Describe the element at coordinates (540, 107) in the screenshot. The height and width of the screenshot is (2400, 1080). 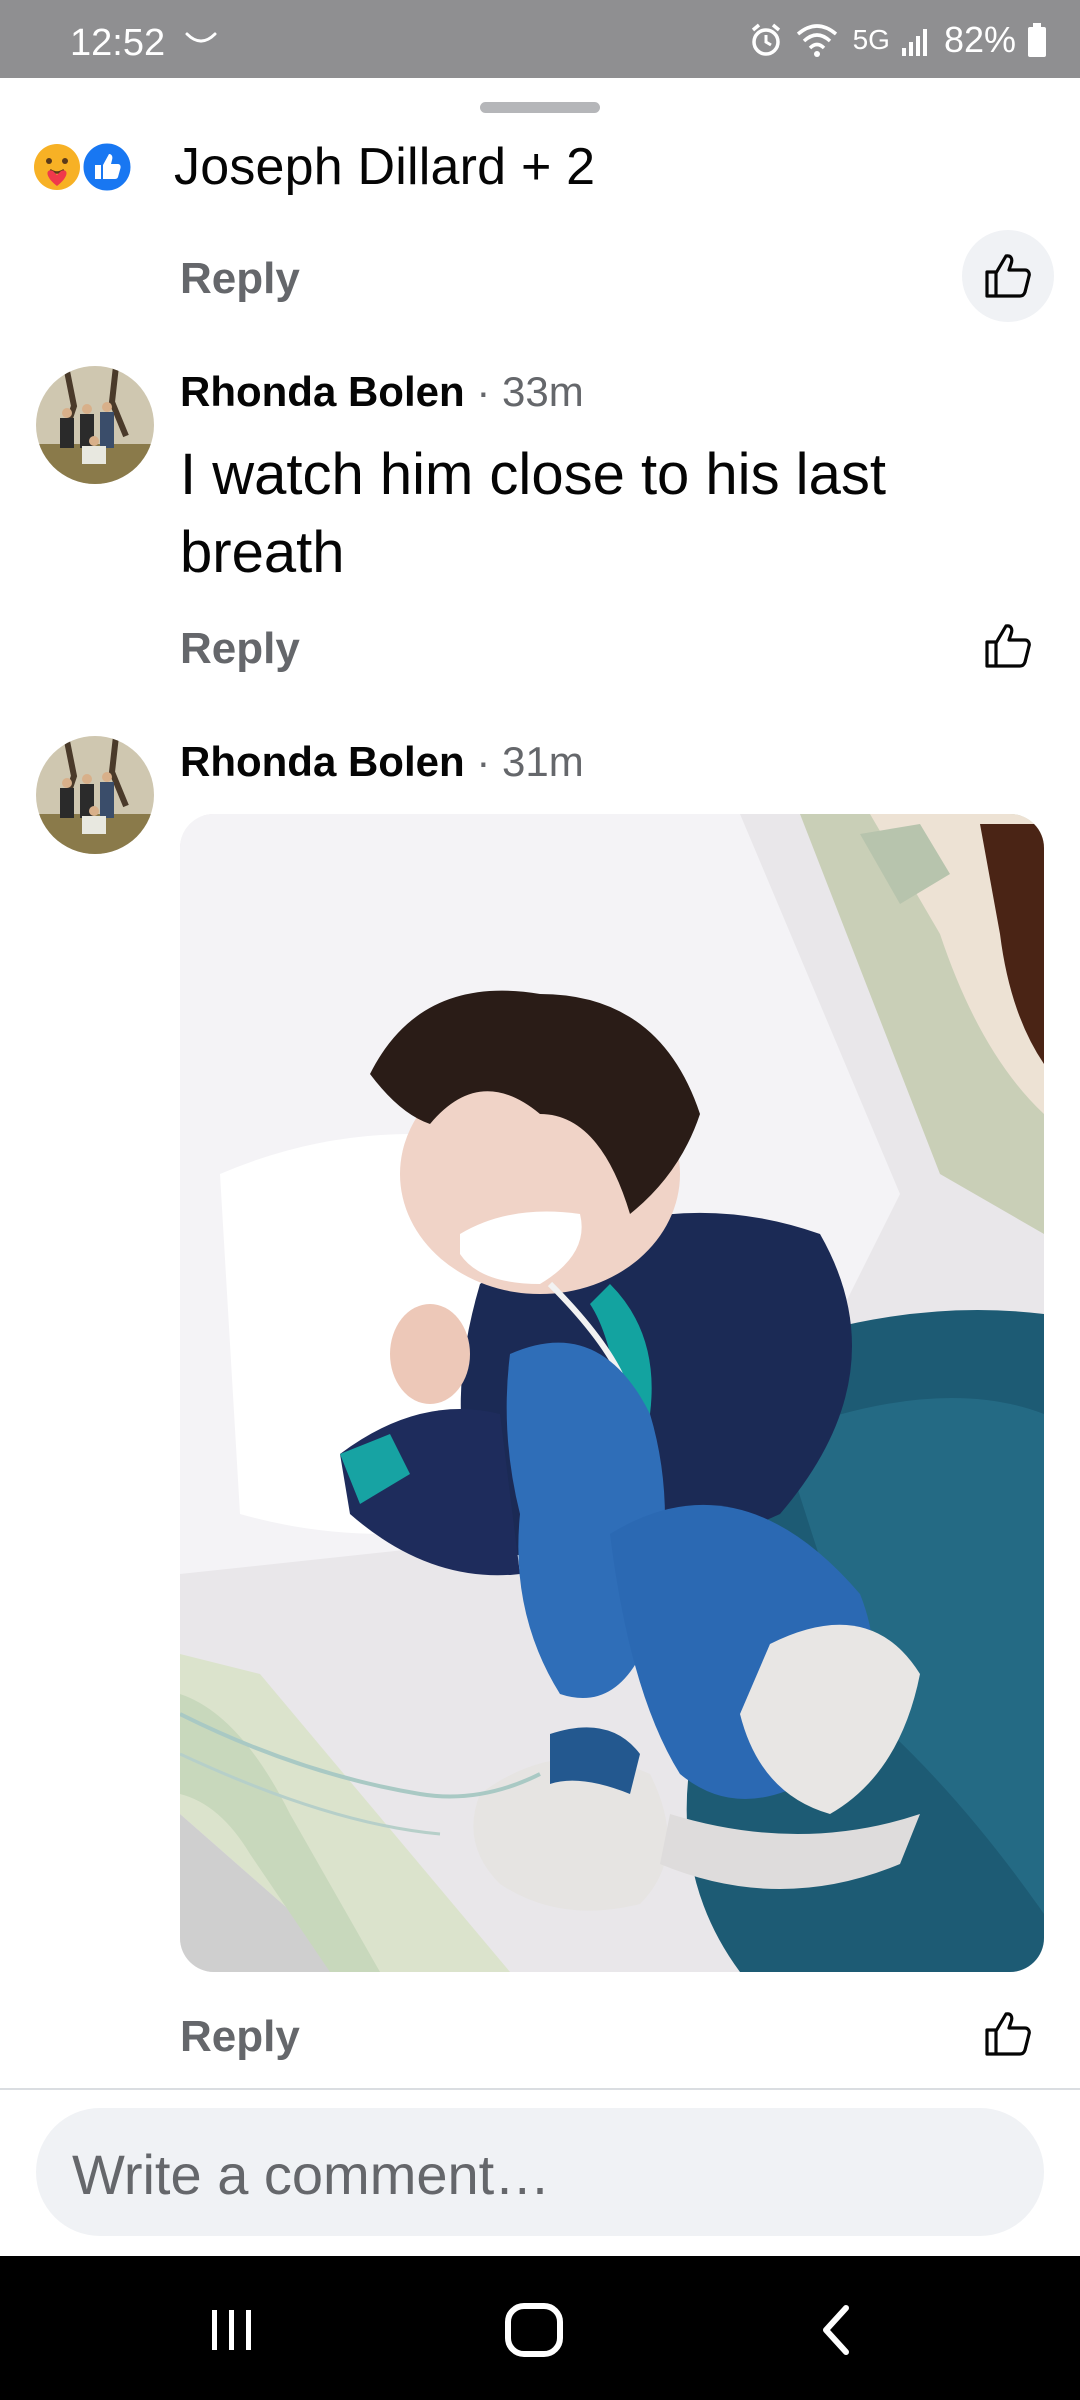
I see `sheet-drag-handle` at that location.